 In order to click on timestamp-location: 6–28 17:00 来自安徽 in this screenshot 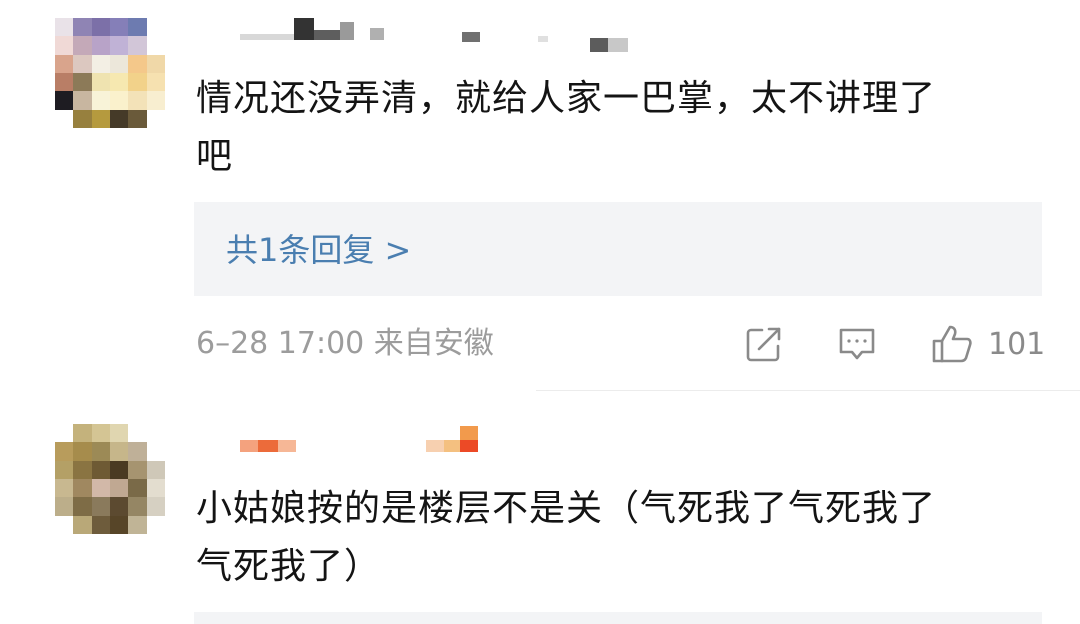, I will do `click(345, 343)`.